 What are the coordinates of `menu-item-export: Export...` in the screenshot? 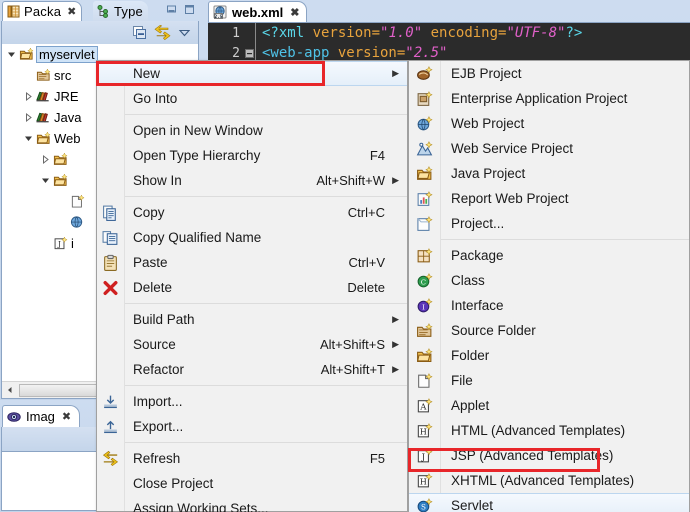 It's located at (252, 426).